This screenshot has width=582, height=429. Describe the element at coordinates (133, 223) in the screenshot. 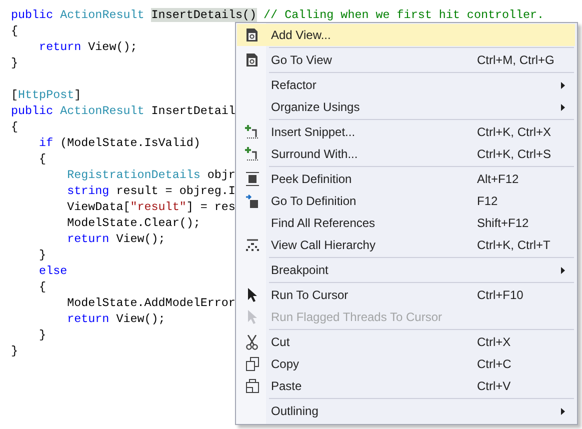

I see `code-line: ModelState.Clear();` at that location.